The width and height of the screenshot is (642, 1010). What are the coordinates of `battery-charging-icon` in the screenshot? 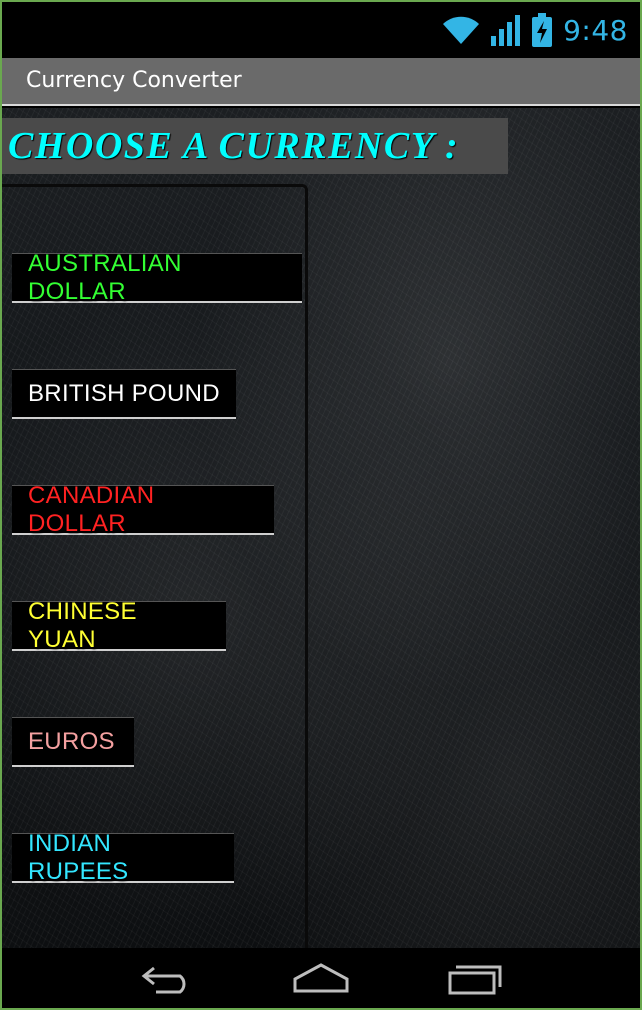 It's located at (542, 30).